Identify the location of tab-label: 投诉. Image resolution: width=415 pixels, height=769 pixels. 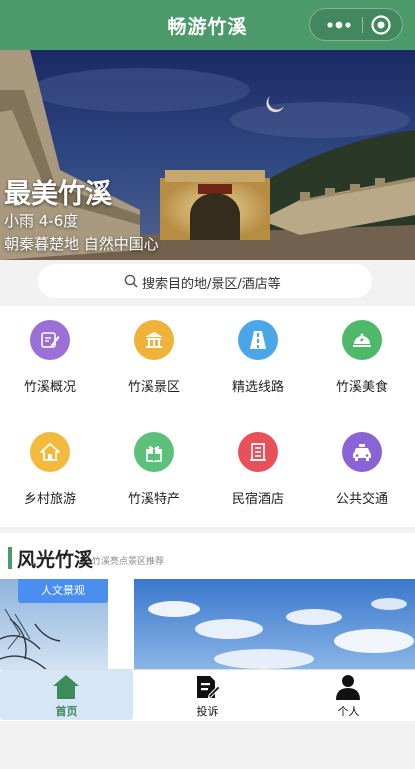
(207, 711).